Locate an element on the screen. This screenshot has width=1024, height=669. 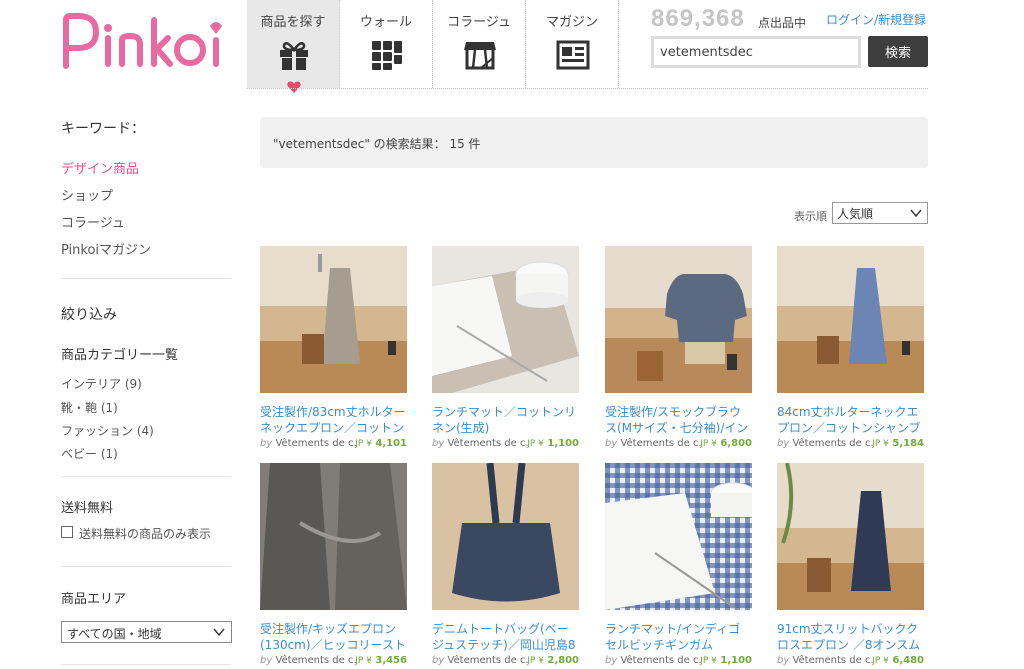
category-name: ベビー is located at coordinates (79, 454).